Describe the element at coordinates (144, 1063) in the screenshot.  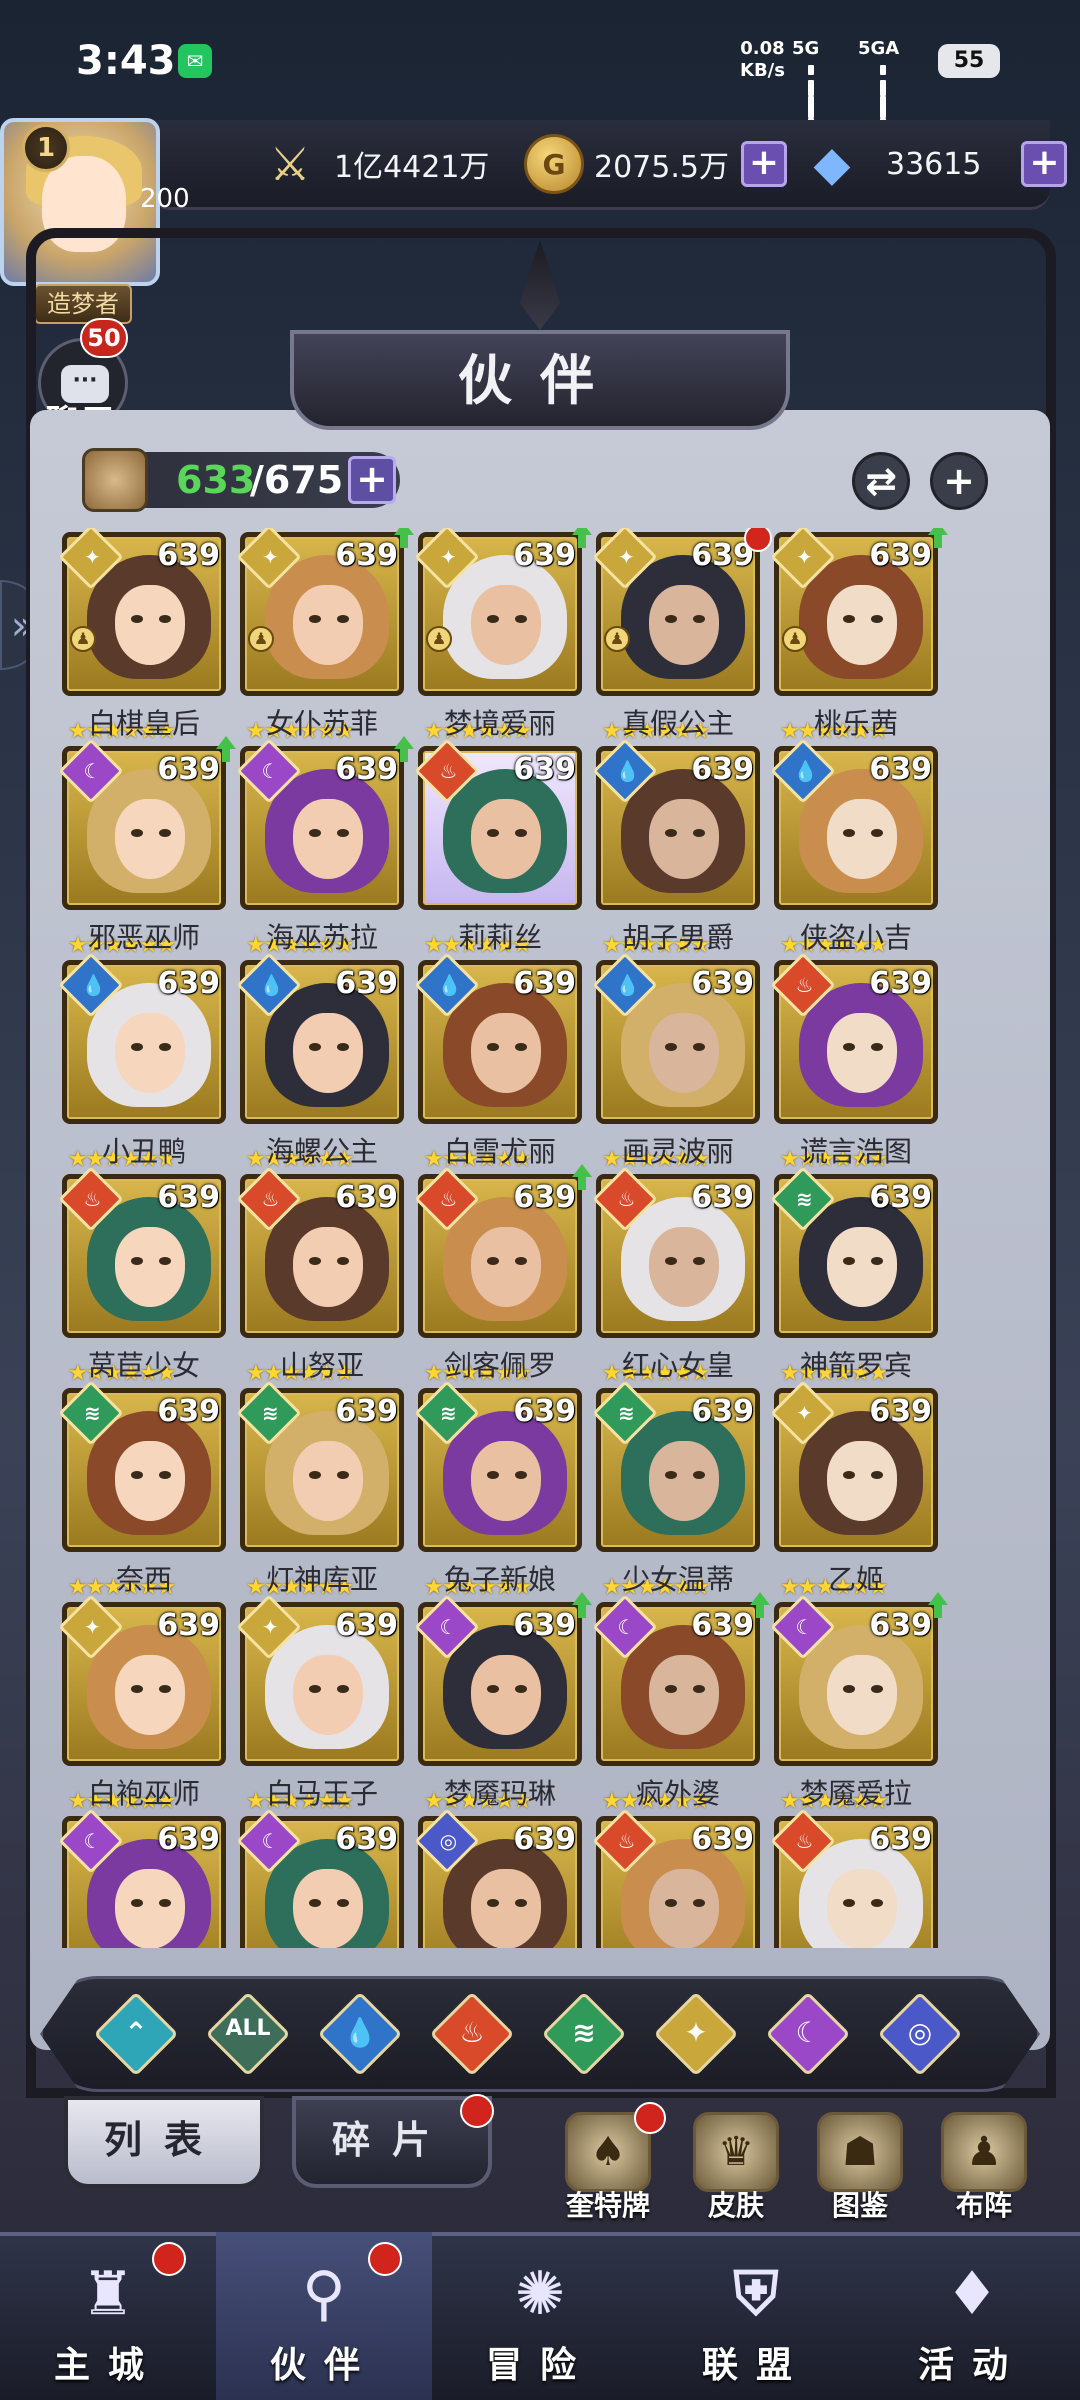
I see `hero-card: 💧 639 ★★★★★★ 小丑鸭` at that location.